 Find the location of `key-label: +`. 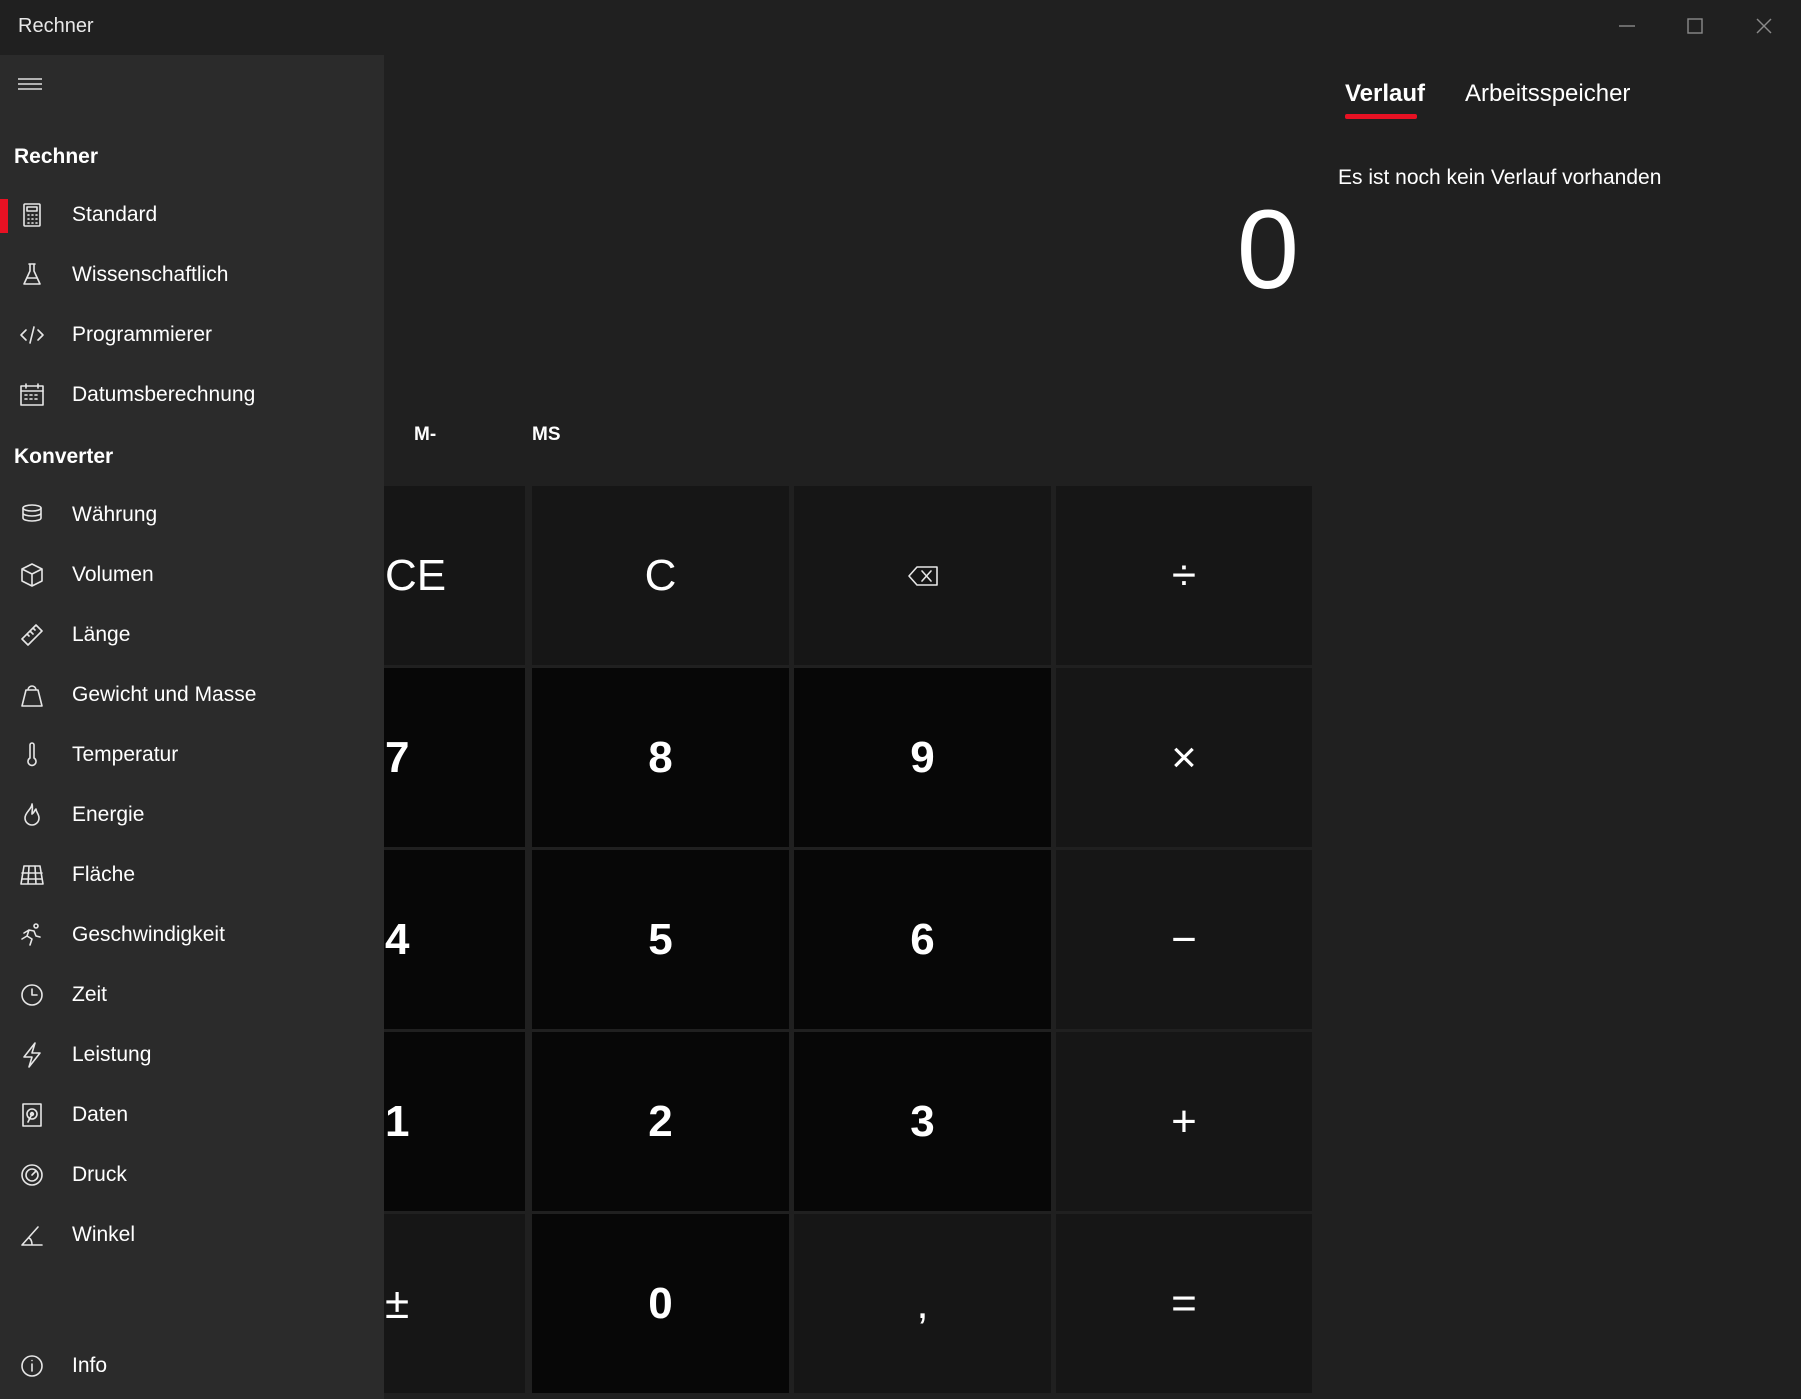

key-label: + is located at coordinates (1184, 1121).